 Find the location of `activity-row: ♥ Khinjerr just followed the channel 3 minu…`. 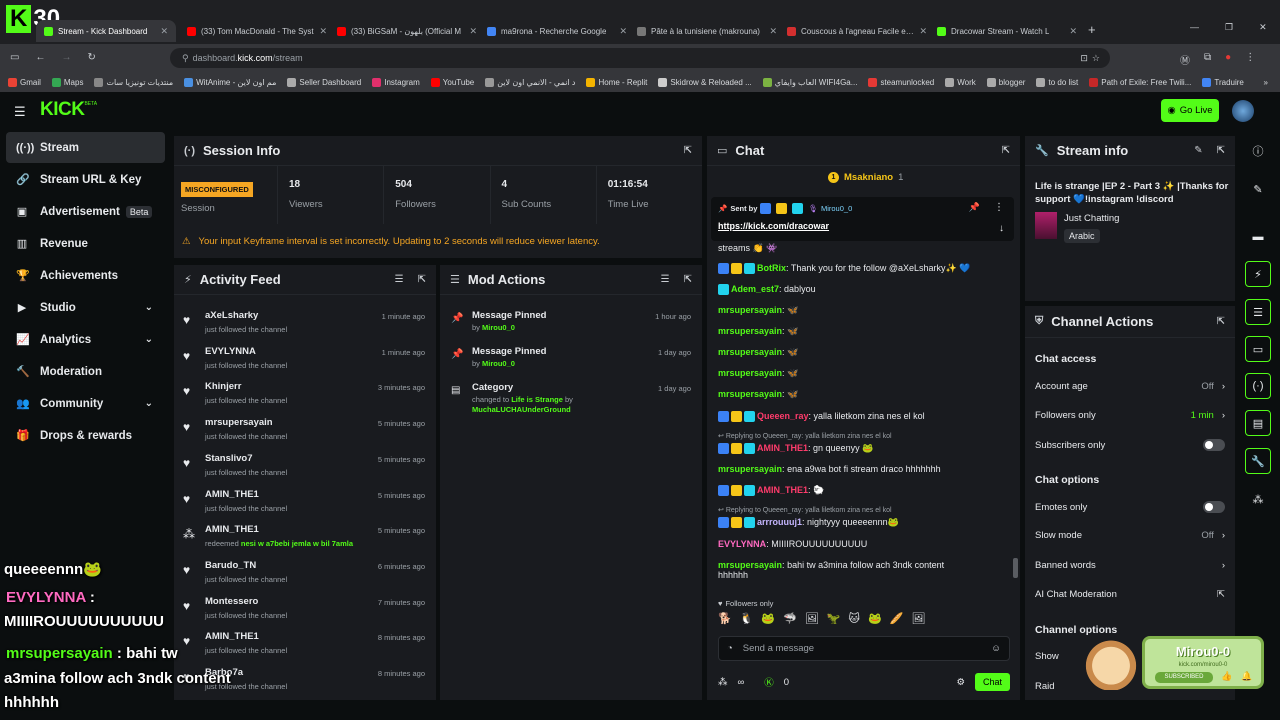

activity-row: ♥ Khinjerr just followed the channel 3 minu… is located at coordinates (305, 398).